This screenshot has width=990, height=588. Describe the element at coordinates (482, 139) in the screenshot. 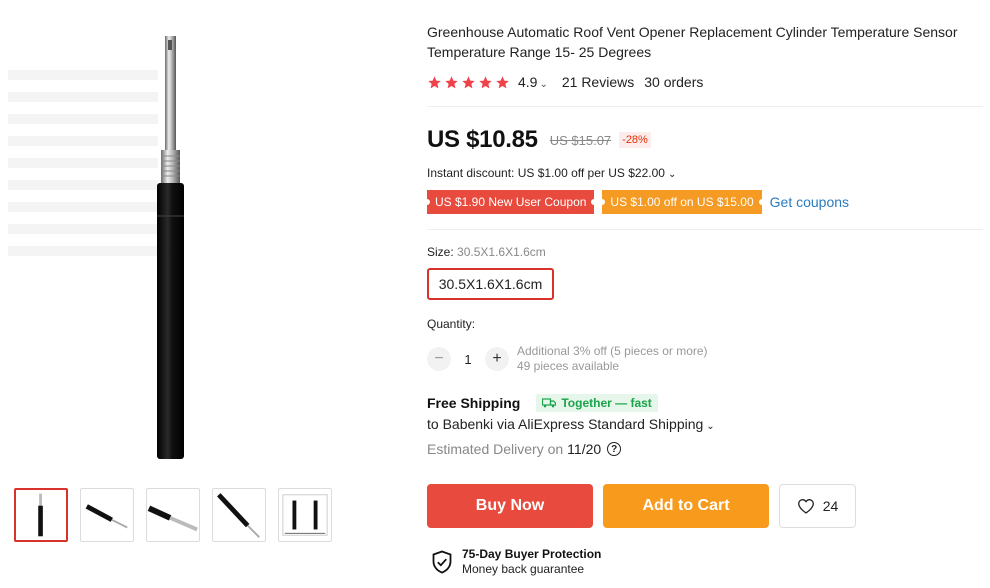

I see `current-price: US $10.85` at that location.